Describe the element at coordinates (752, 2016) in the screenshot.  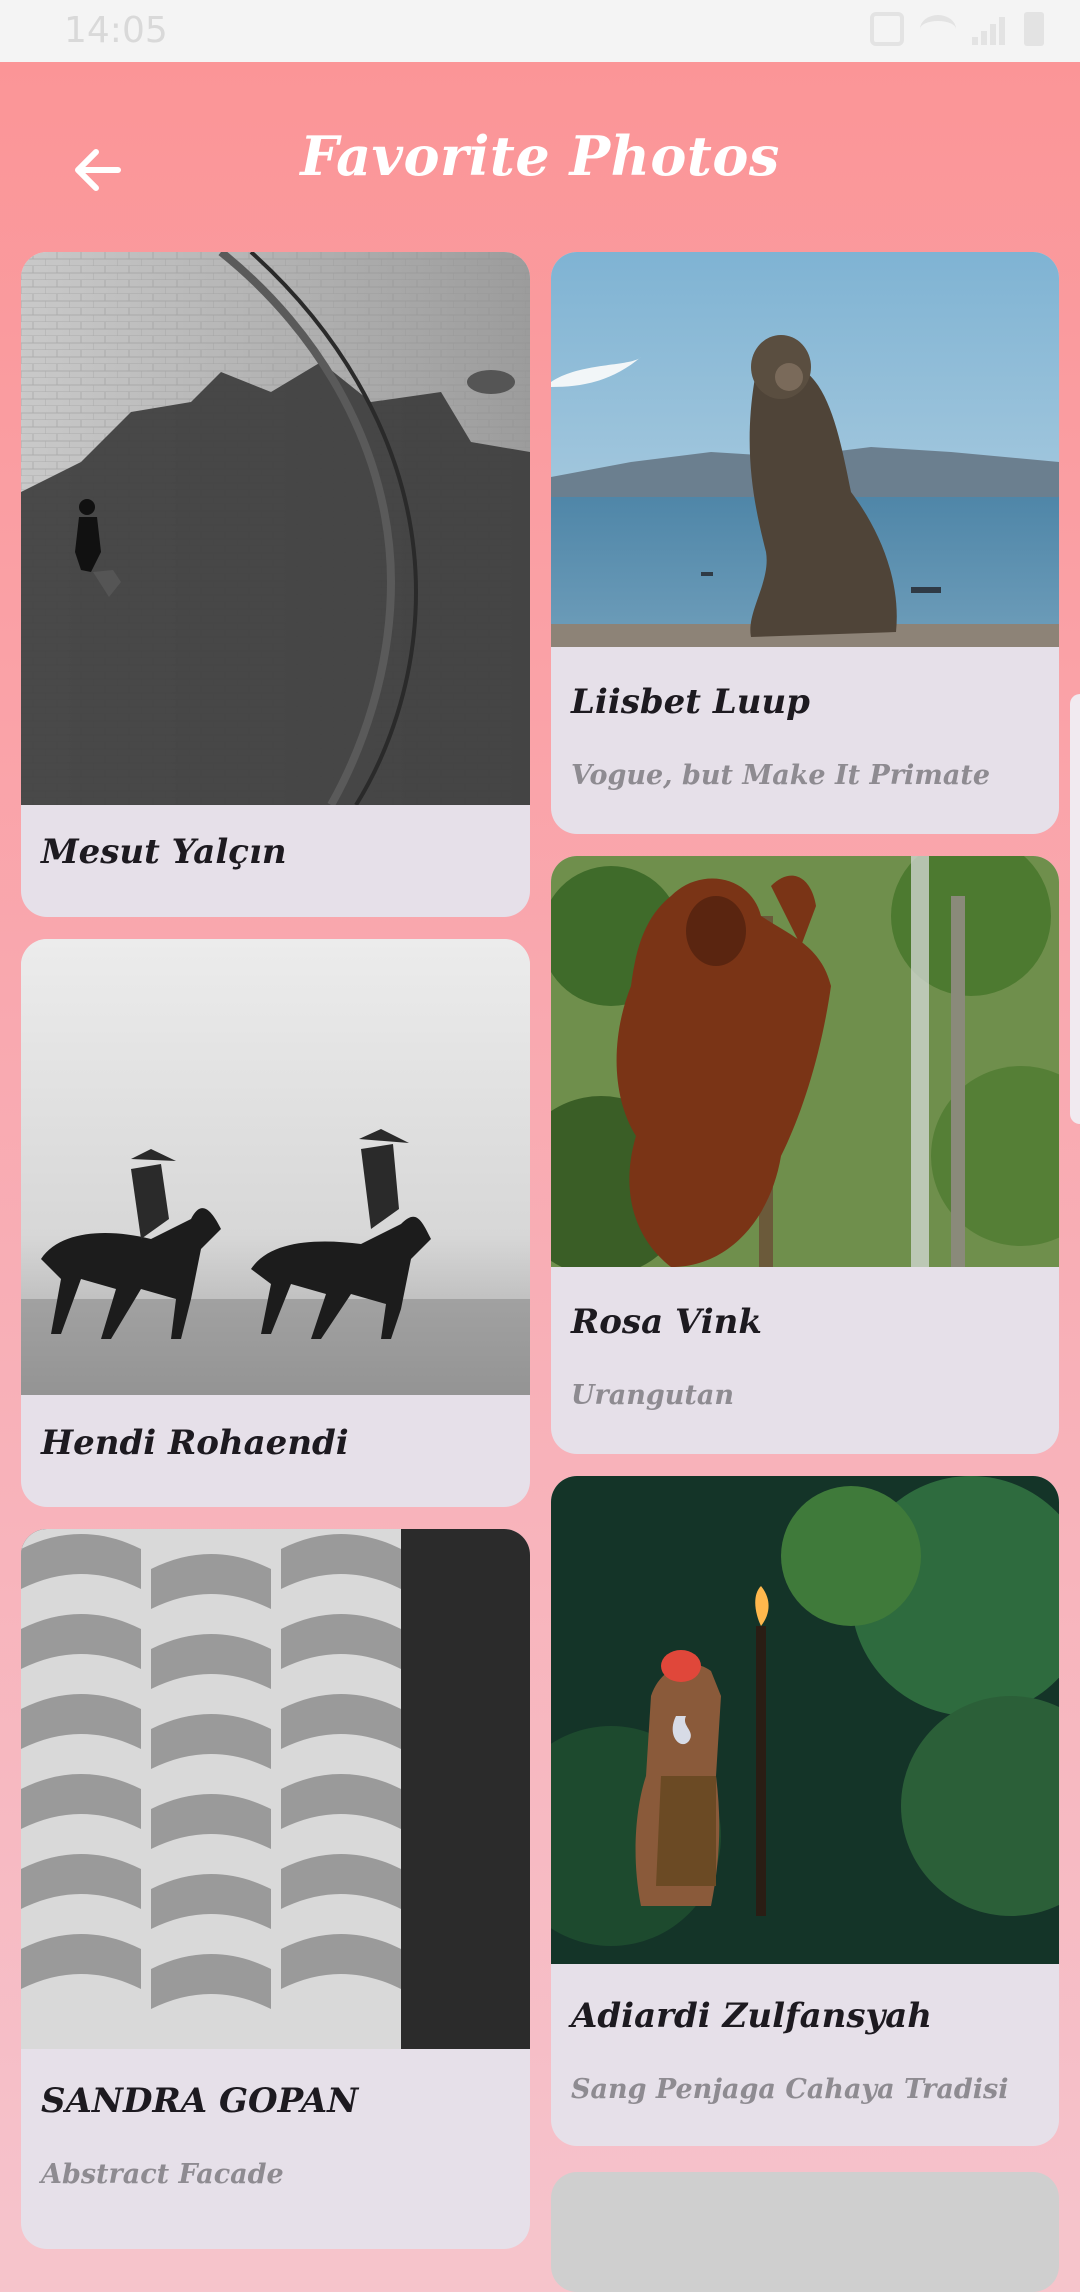
I see `photographer-name: Adiardi Zulfansyah` at that location.